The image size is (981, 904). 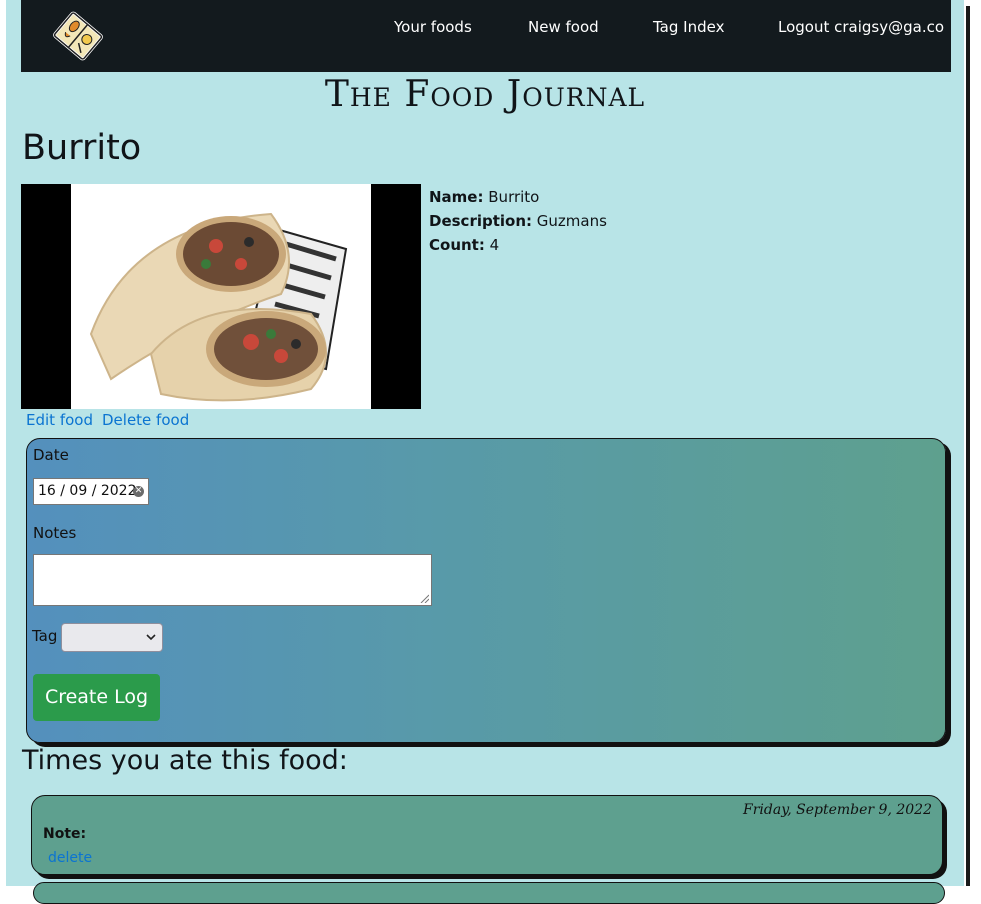 I want to click on resize-grip-icon, so click(x=424, y=598).